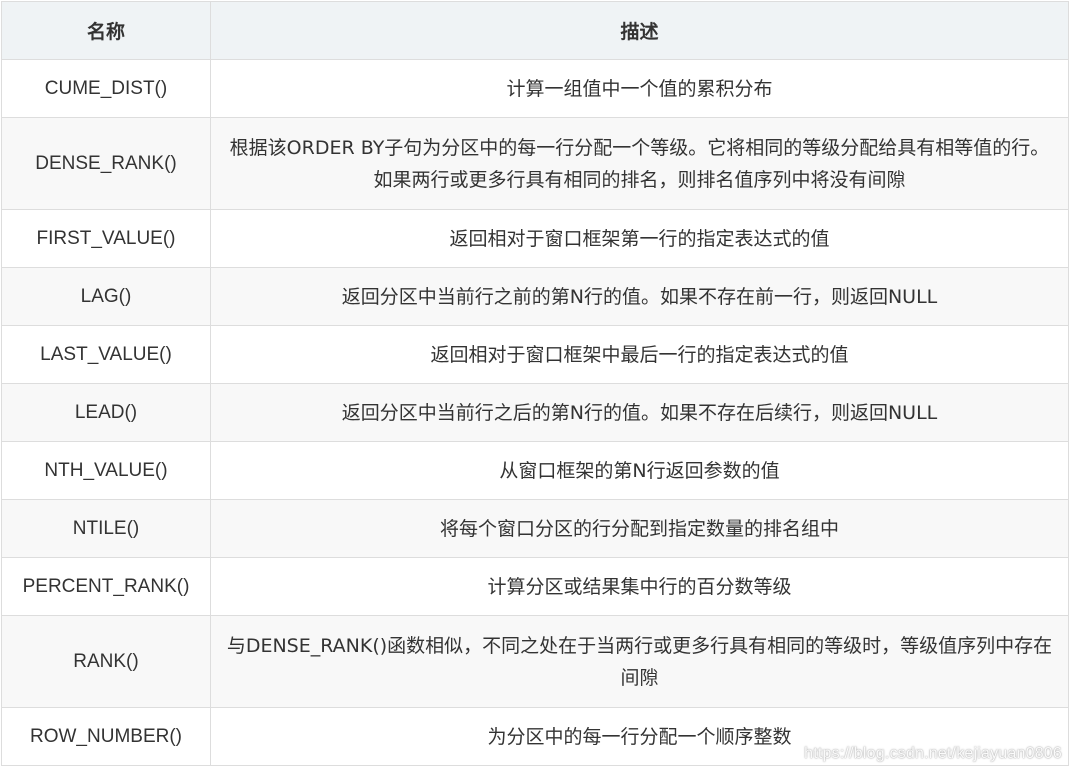  Describe the element at coordinates (639, 470) in the screenshot. I see `function-description: 从窗口框架的第N行返回参数的值` at that location.